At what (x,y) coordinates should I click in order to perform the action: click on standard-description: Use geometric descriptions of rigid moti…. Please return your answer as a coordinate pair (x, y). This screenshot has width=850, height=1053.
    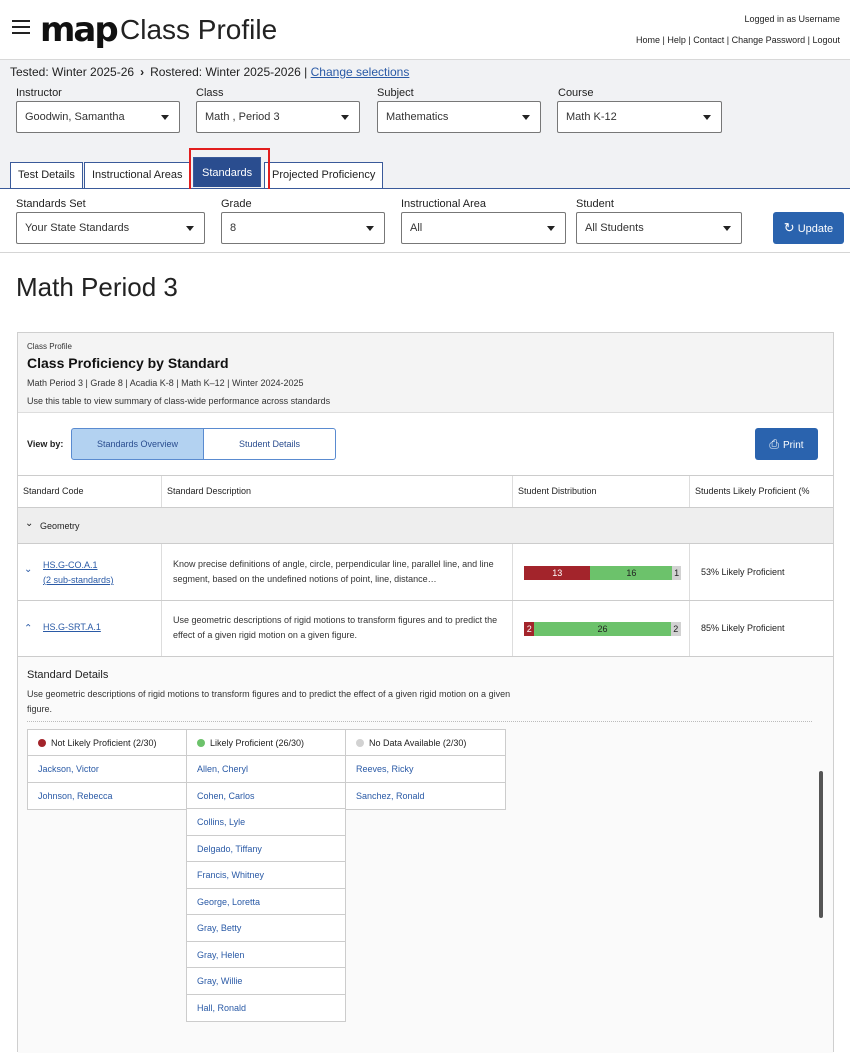
    Looking at the image, I should click on (335, 627).